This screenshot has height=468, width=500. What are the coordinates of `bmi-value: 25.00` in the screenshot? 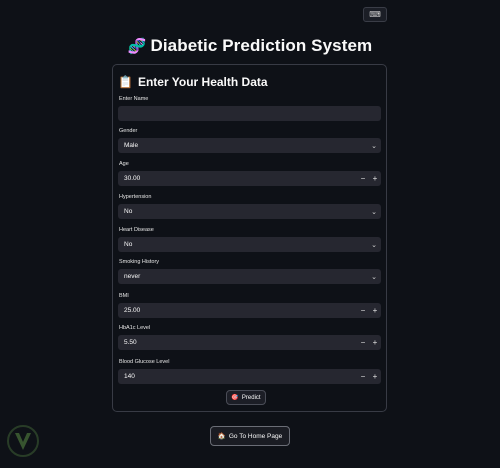 It's located at (132, 310).